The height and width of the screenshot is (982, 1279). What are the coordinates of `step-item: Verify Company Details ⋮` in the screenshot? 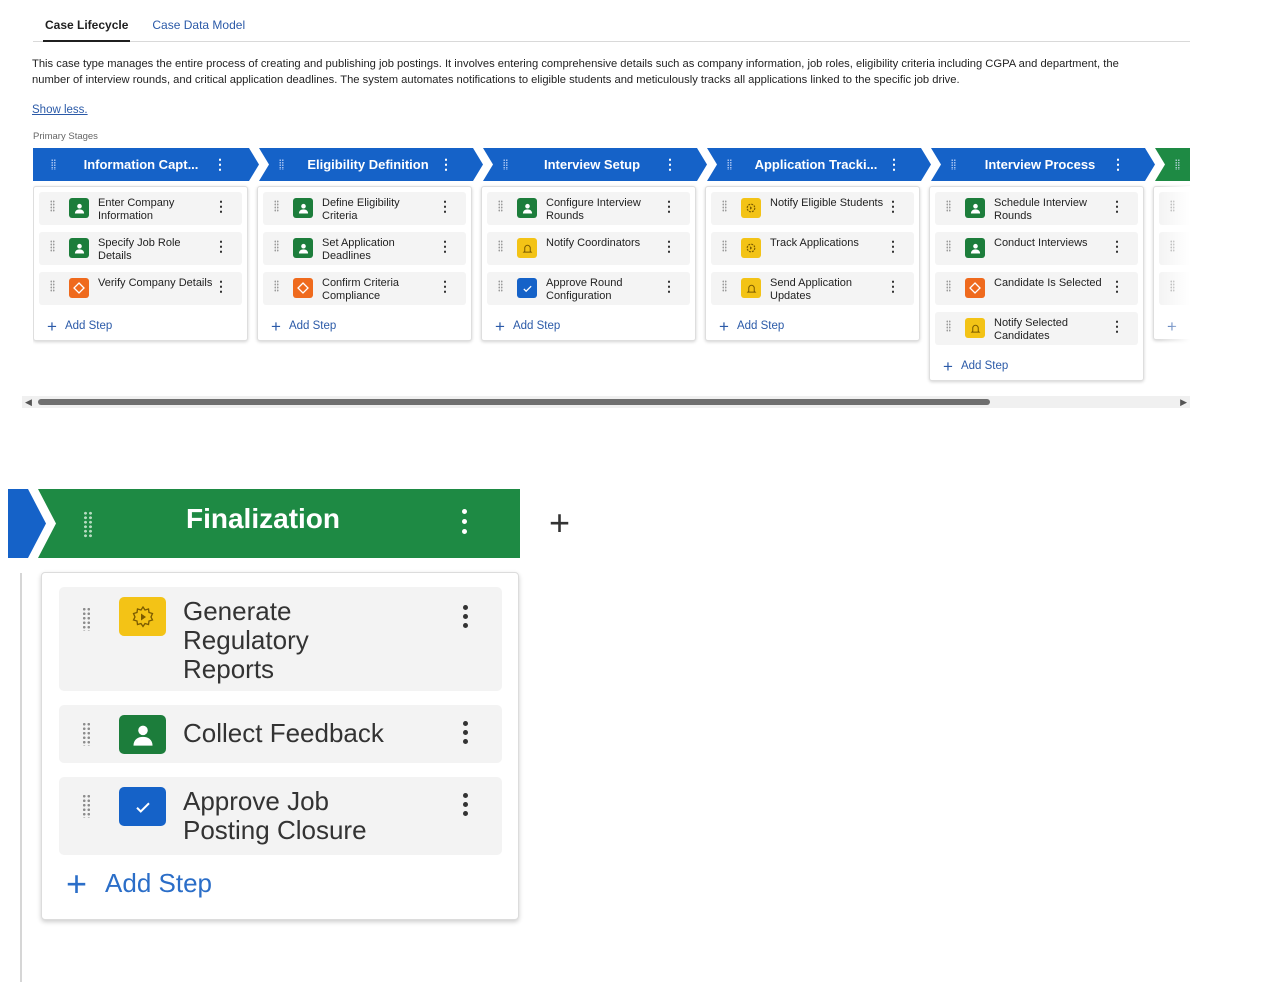 It's located at (140, 288).